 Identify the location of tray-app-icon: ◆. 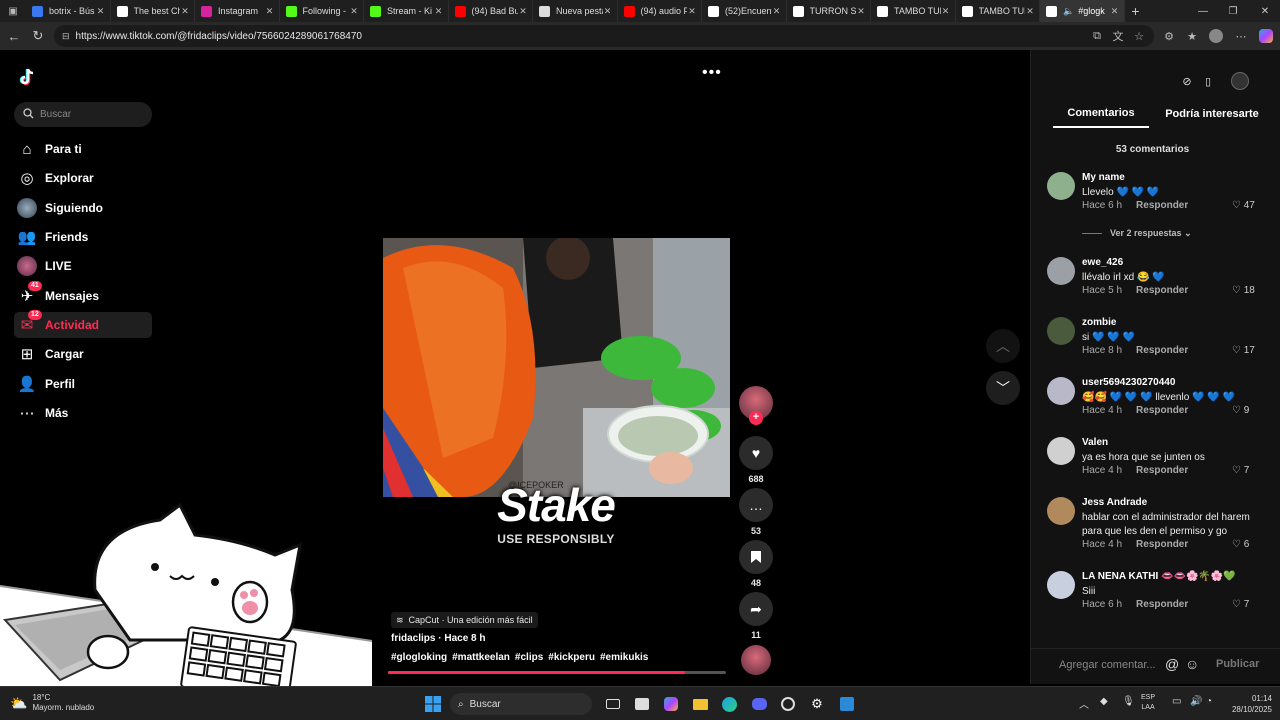
(1104, 701).